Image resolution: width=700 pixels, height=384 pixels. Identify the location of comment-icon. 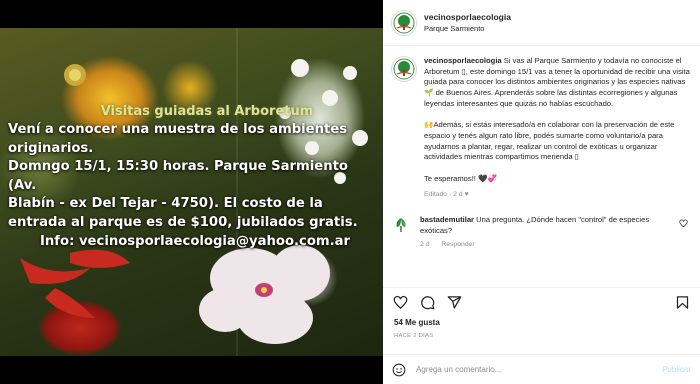
(427, 302).